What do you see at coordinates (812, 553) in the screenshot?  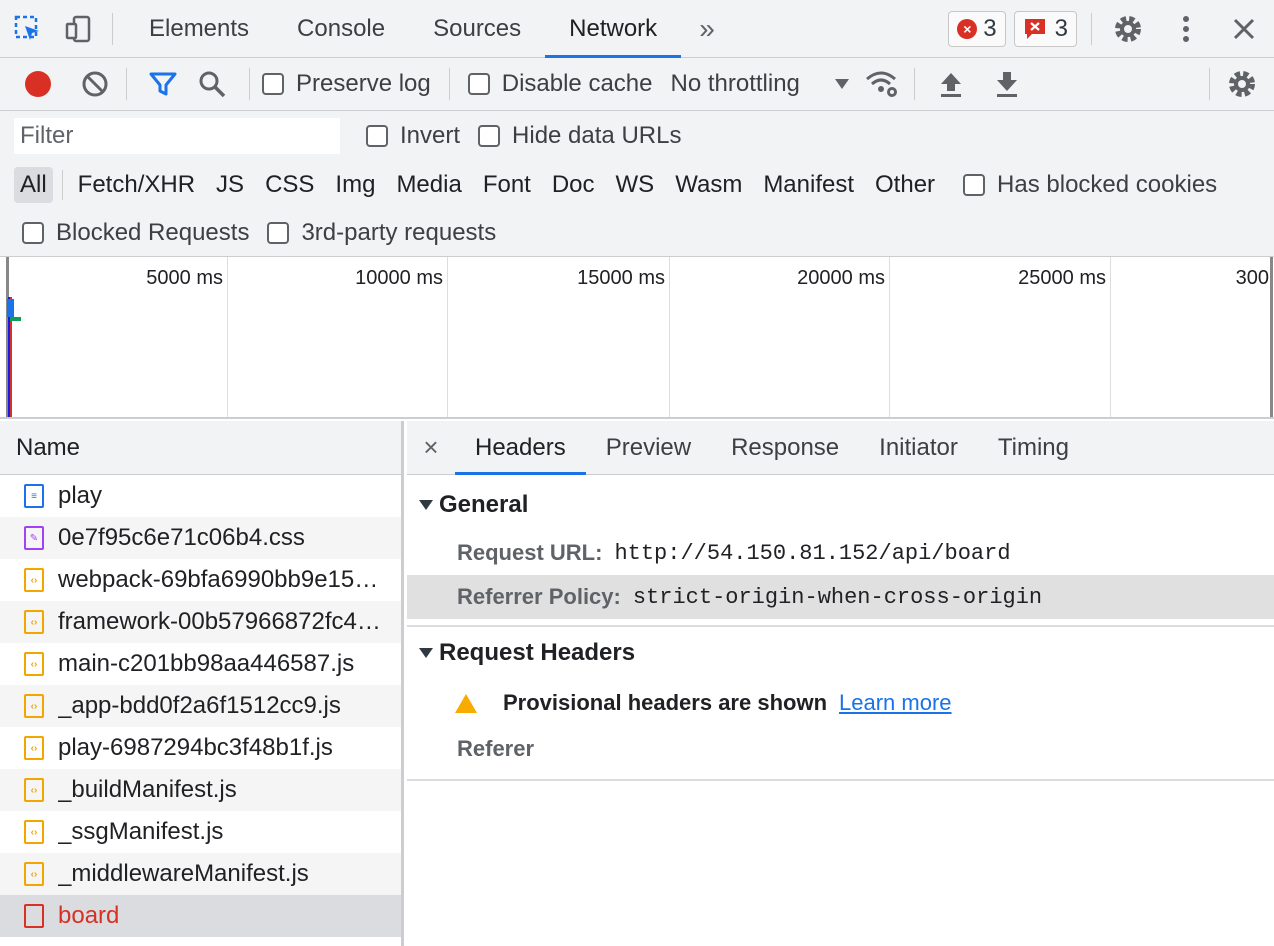 I see `request-url-value: http://54.150.81.152/api/board` at bounding box center [812, 553].